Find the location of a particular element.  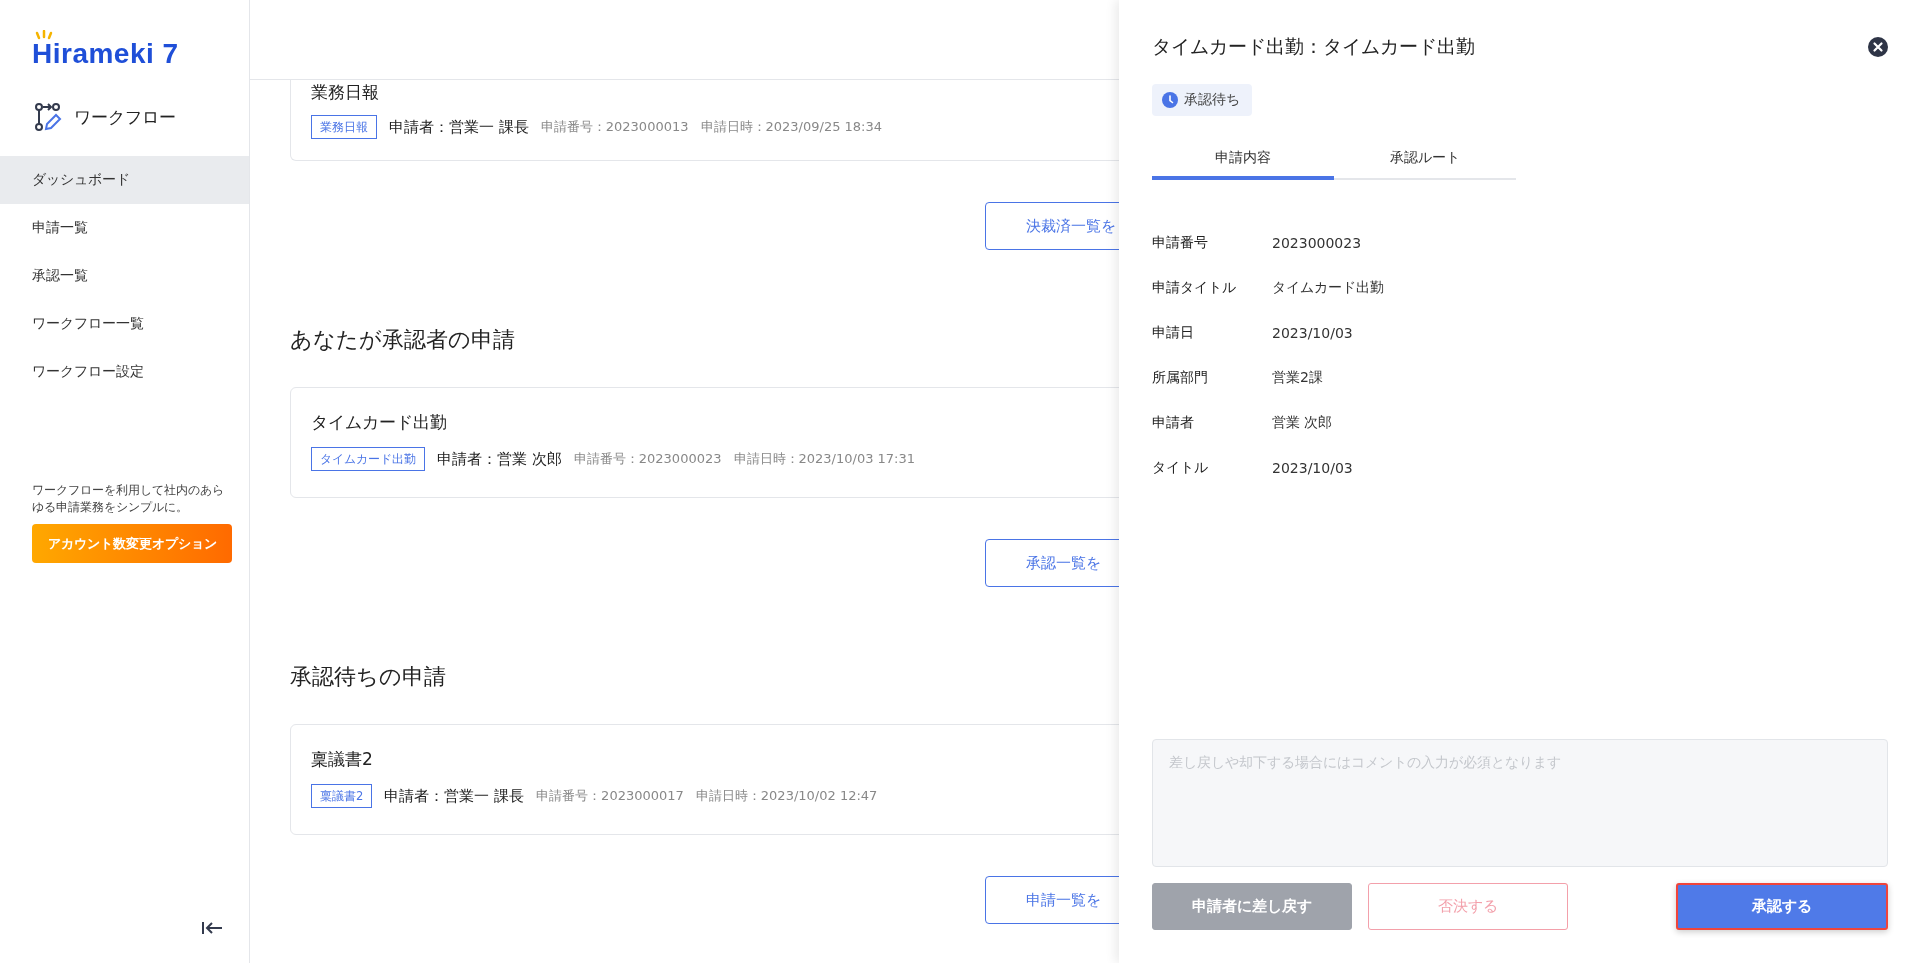

field-label: 申請タイトル is located at coordinates (1194, 287).